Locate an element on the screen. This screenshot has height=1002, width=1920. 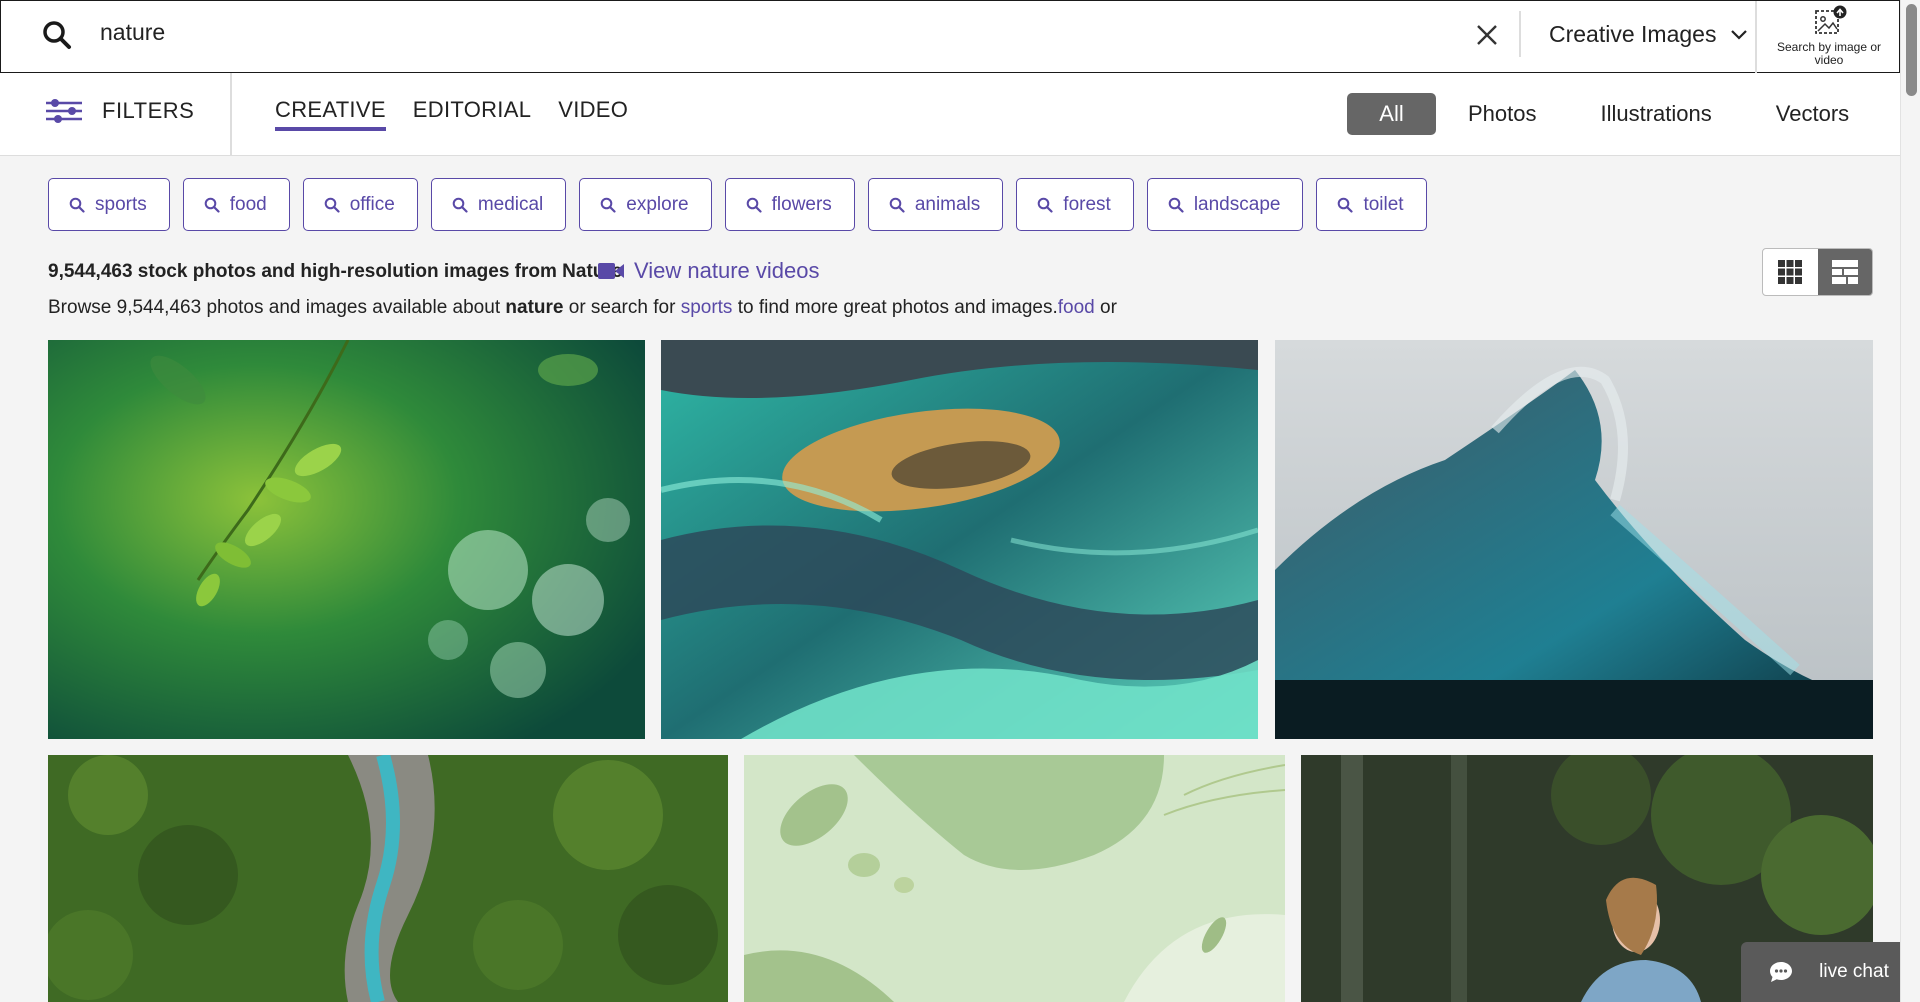
tab-creative: CREATIVE is located at coordinates (330, 114).